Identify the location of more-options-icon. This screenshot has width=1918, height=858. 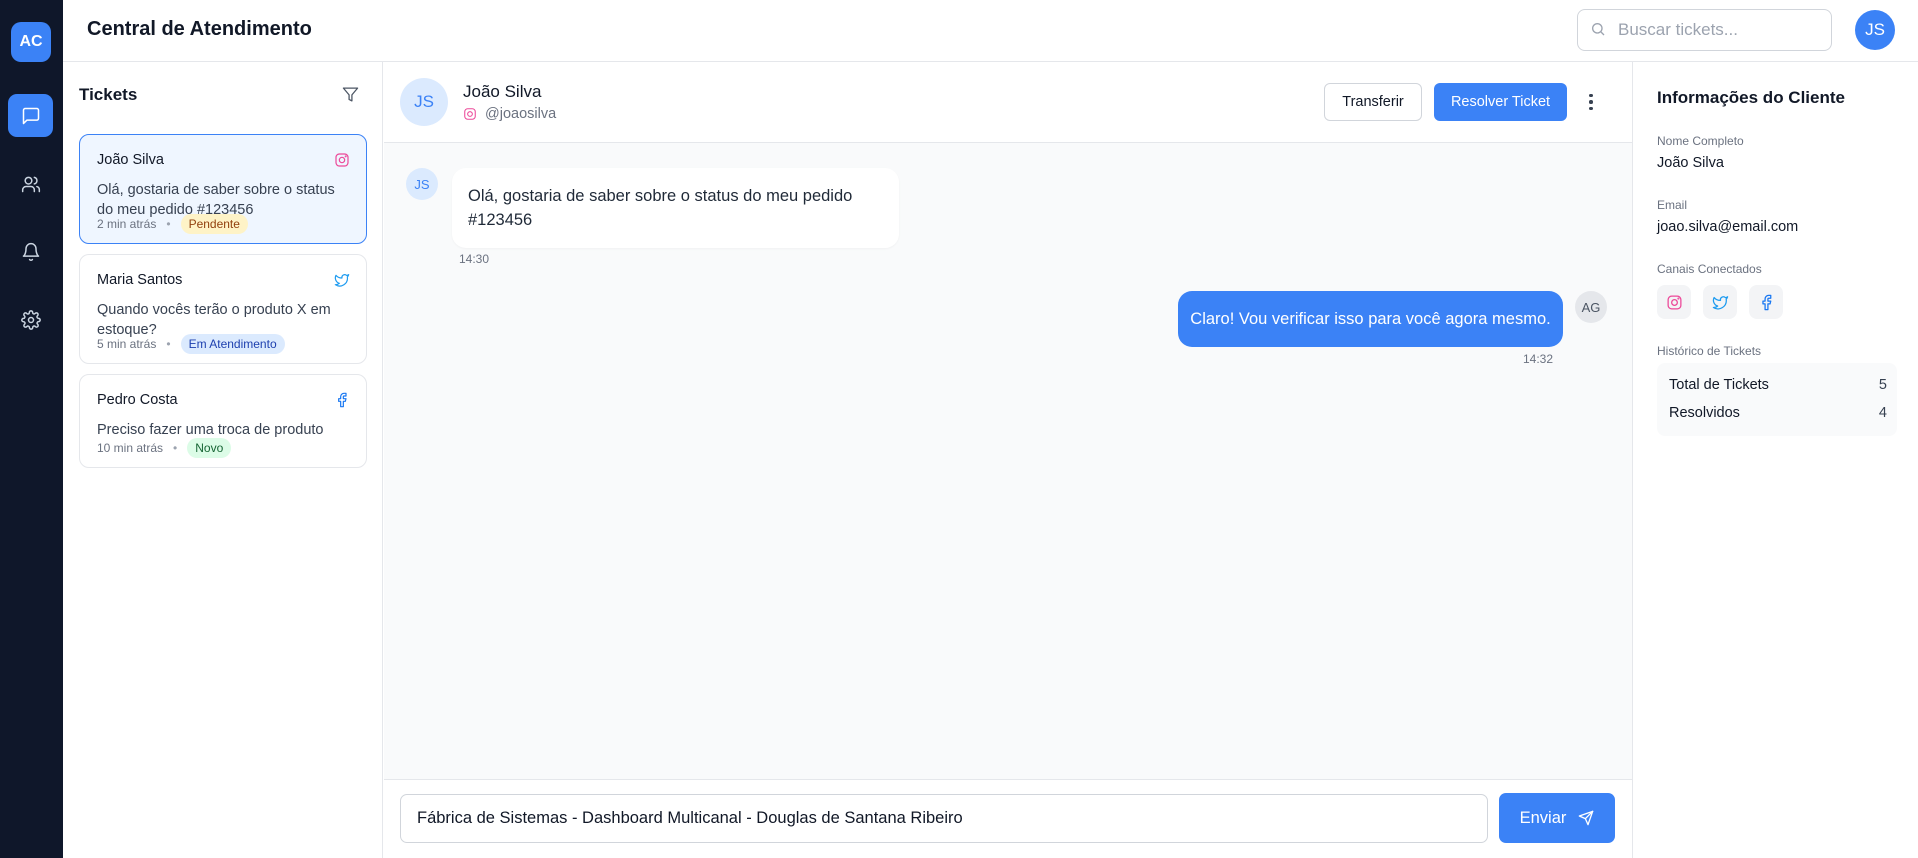
(1591, 102).